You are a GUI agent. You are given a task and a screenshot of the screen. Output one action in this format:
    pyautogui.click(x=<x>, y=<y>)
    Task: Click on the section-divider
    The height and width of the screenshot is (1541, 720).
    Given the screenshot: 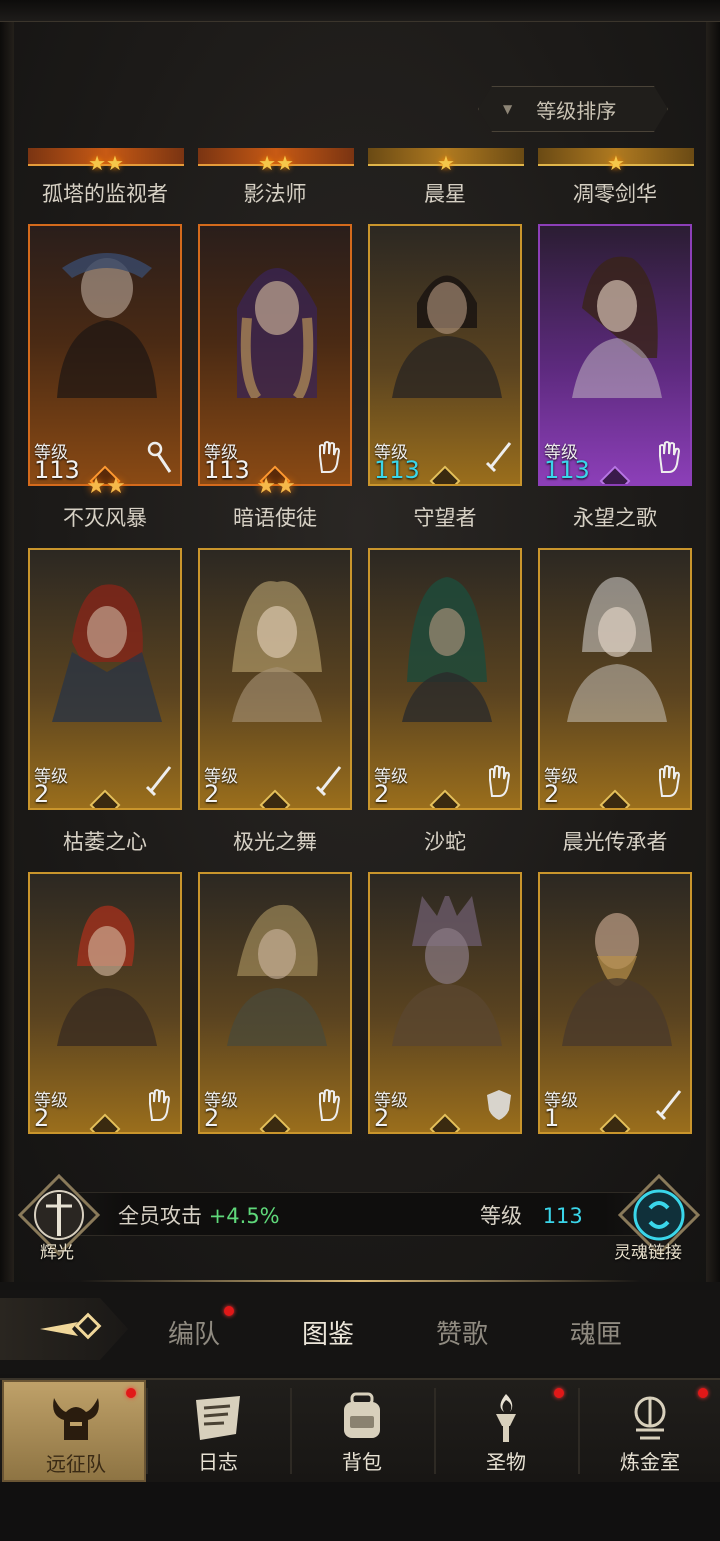 What is the action you would take?
    pyautogui.click(x=360, y=1281)
    